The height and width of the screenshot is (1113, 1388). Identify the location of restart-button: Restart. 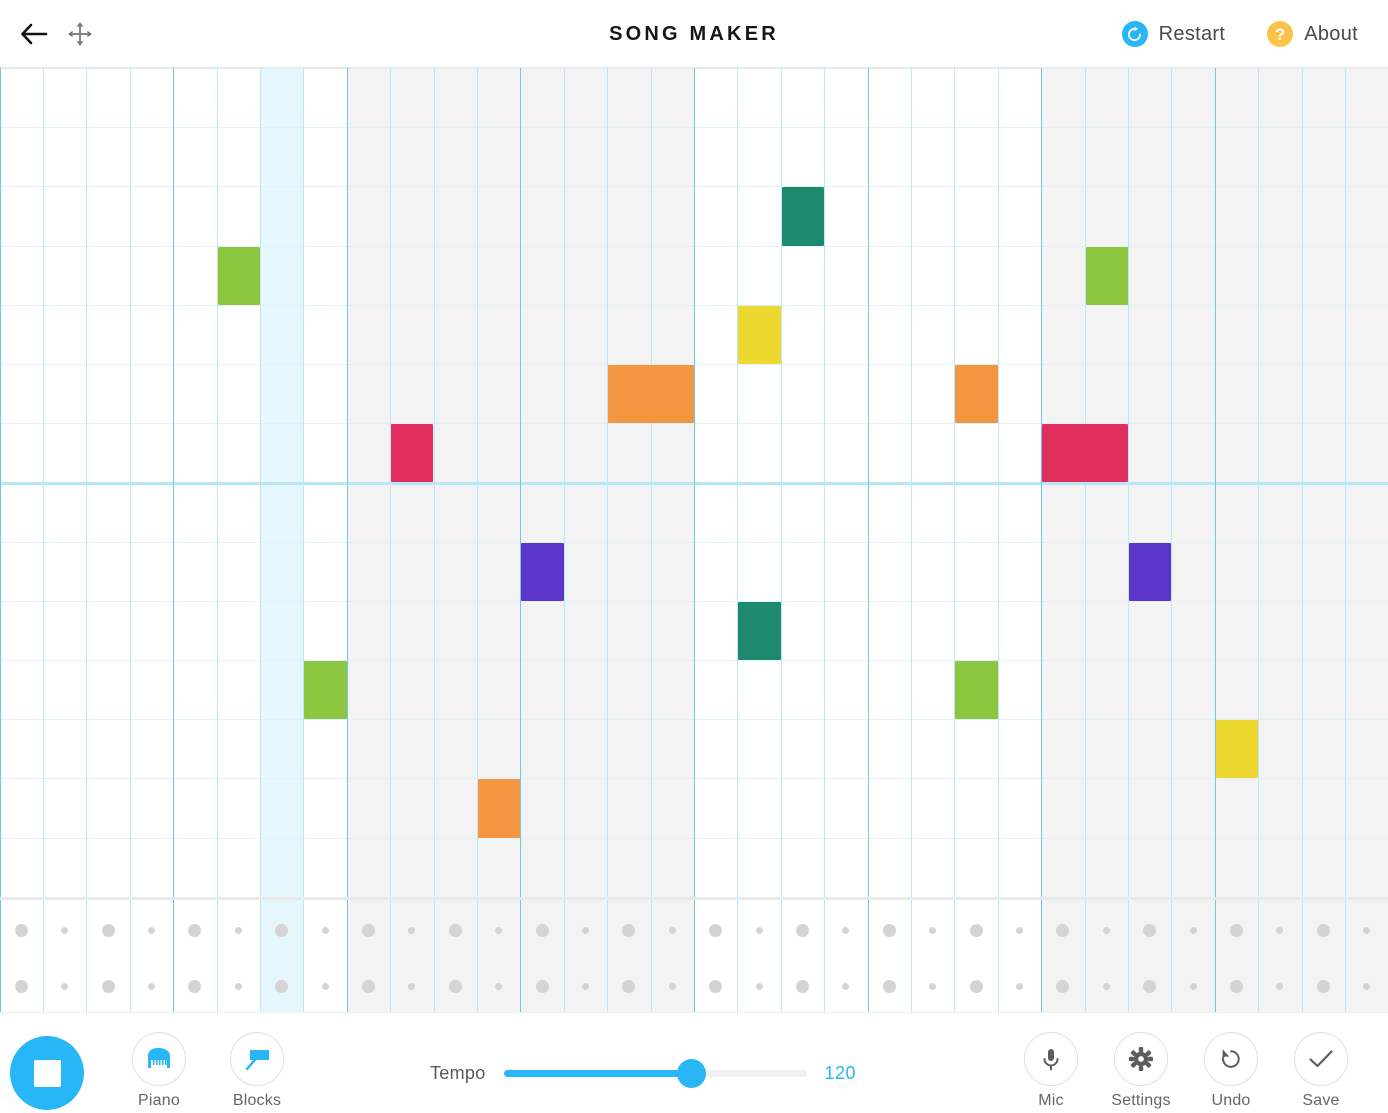
(1173, 34).